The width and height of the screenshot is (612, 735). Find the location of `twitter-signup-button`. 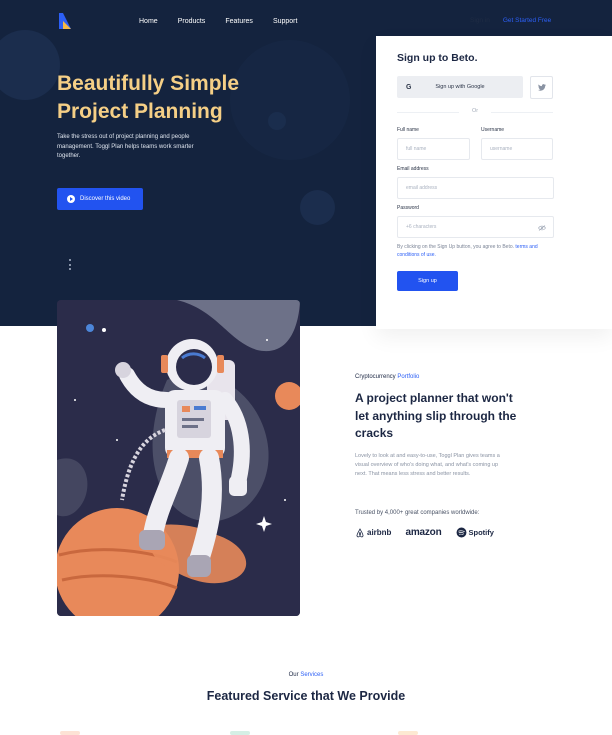

twitter-signup-button is located at coordinates (541, 87).